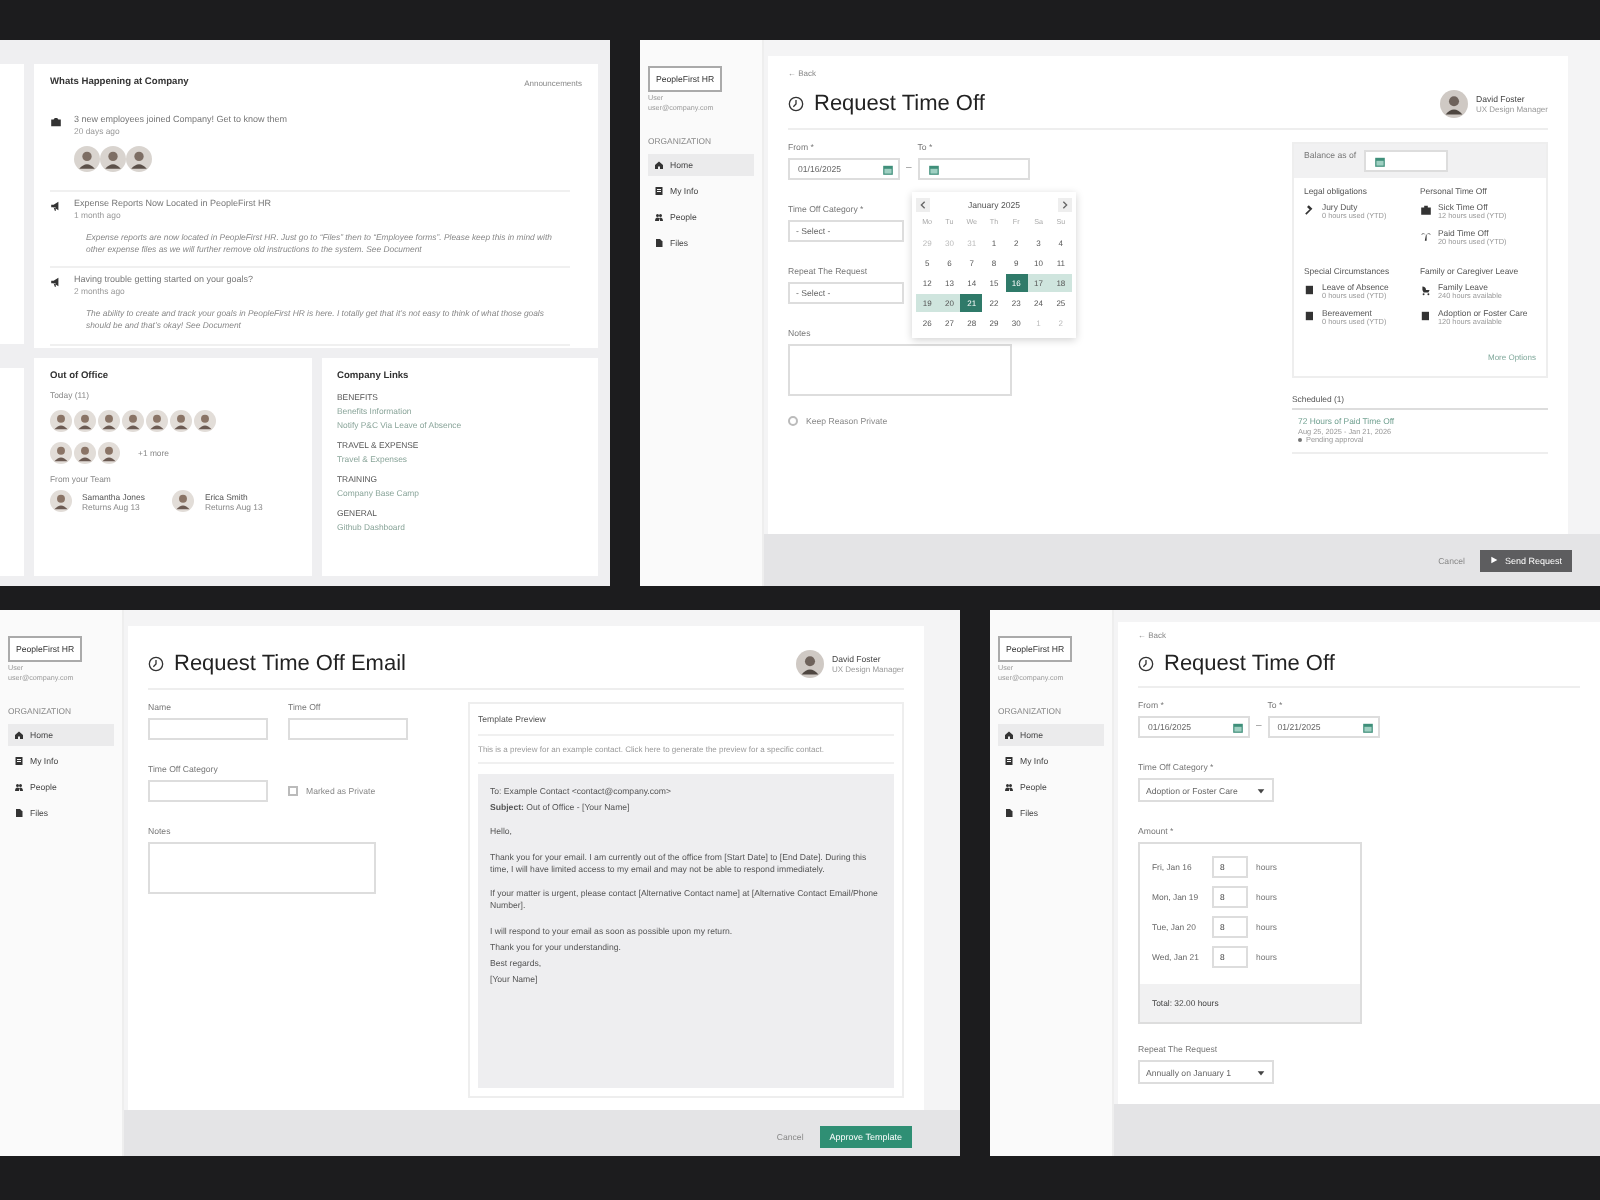  I want to click on page-title: Request Time Off Email, so click(290, 664).